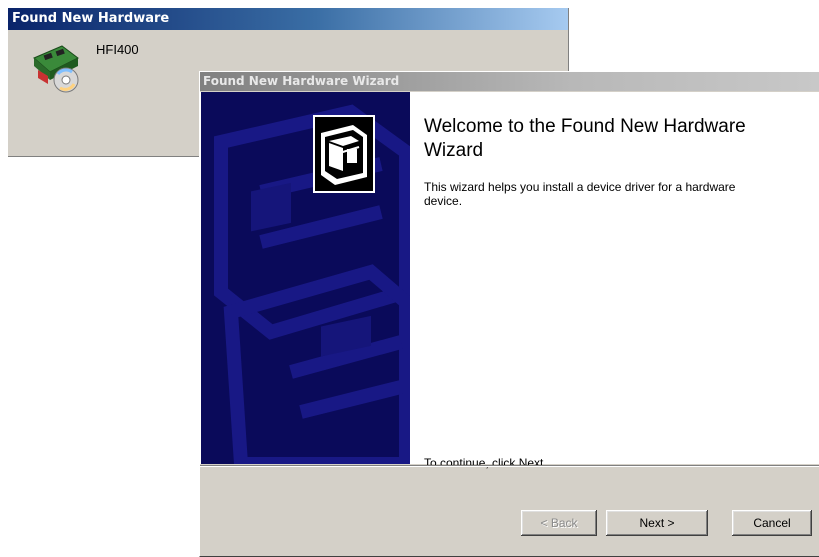  What do you see at coordinates (509, 81) in the screenshot?
I see `wizard-title-bar: Found New Hardware Wizard` at bounding box center [509, 81].